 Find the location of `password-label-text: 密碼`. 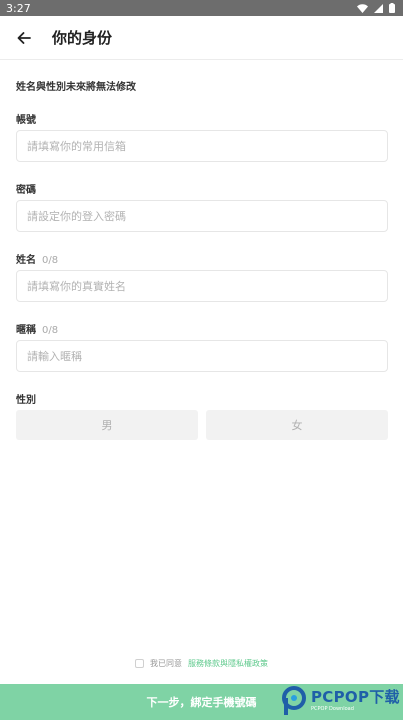

password-label-text: 密碼 is located at coordinates (26, 190).